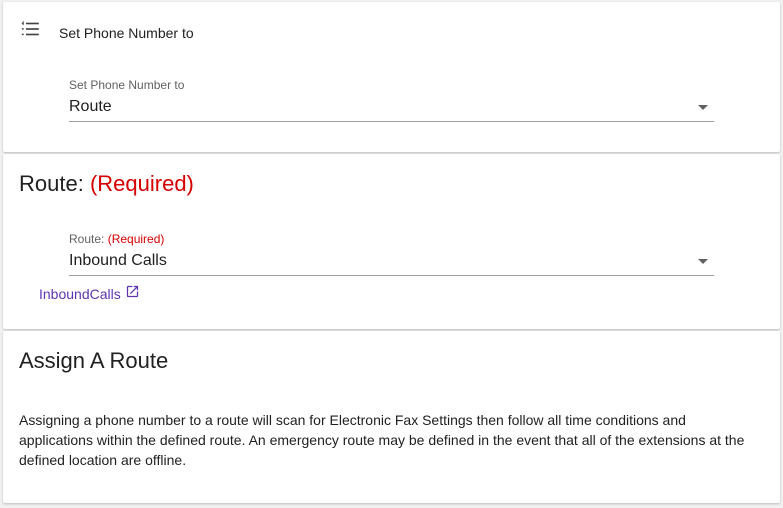 Image resolution: width=783 pixels, height=508 pixels. Describe the element at coordinates (391, 107) in the screenshot. I see `set-phone-number-control: Route` at that location.